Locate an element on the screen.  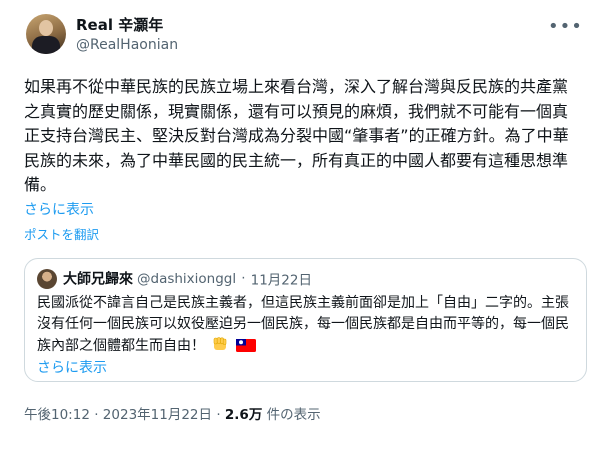
quoted-author-avatar is located at coordinates (47, 278).